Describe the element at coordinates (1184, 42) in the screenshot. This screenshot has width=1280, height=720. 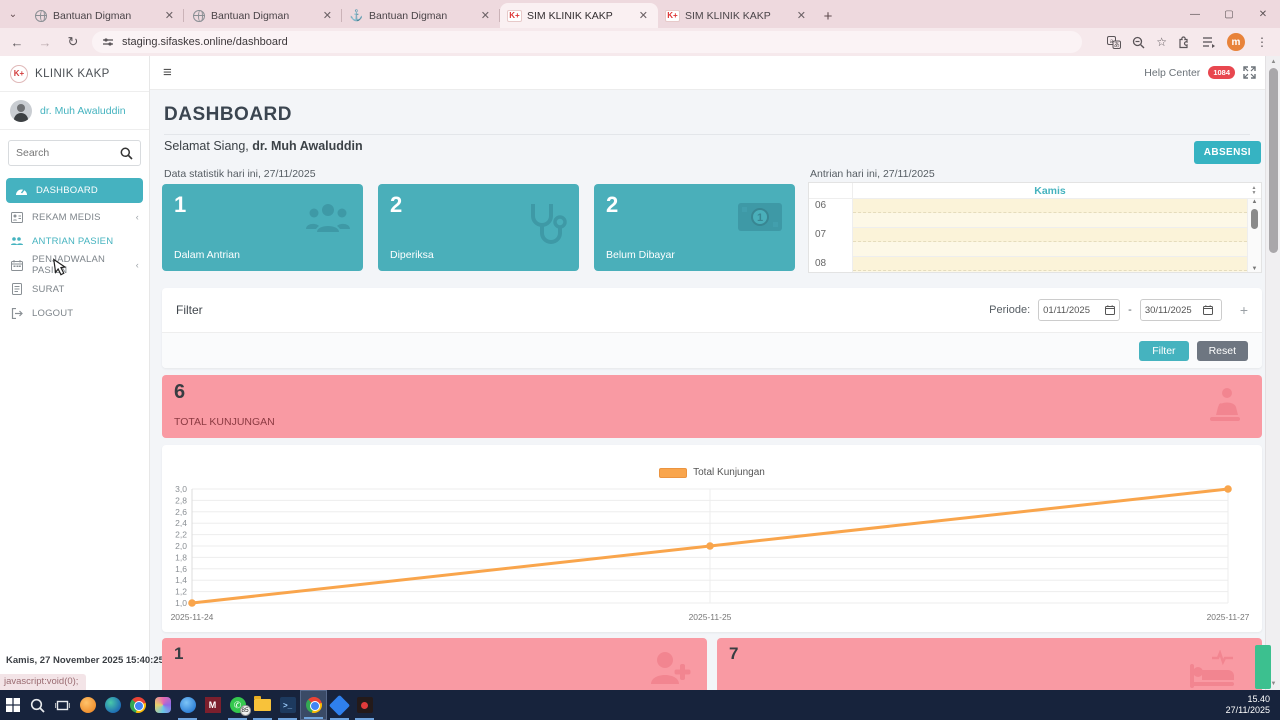
I see `extensions-icon` at that location.